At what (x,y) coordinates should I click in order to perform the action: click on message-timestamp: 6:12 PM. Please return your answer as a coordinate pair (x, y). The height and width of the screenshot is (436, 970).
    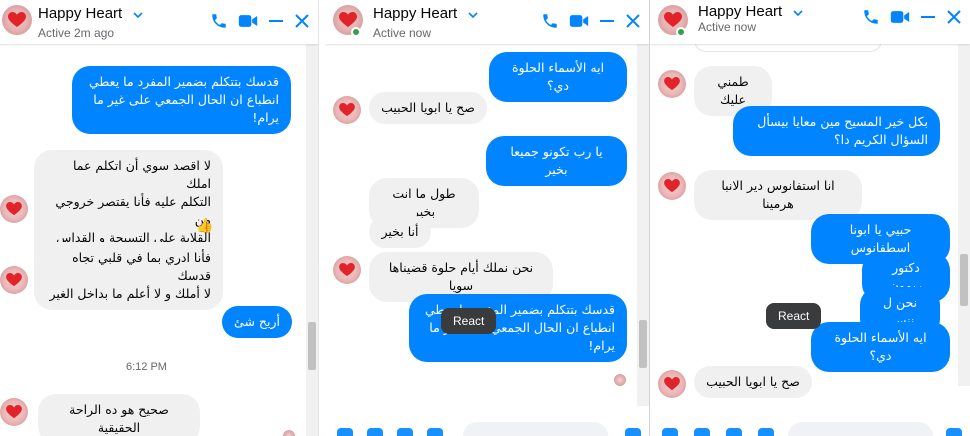
    Looking at the image, I should click on (146, 367).